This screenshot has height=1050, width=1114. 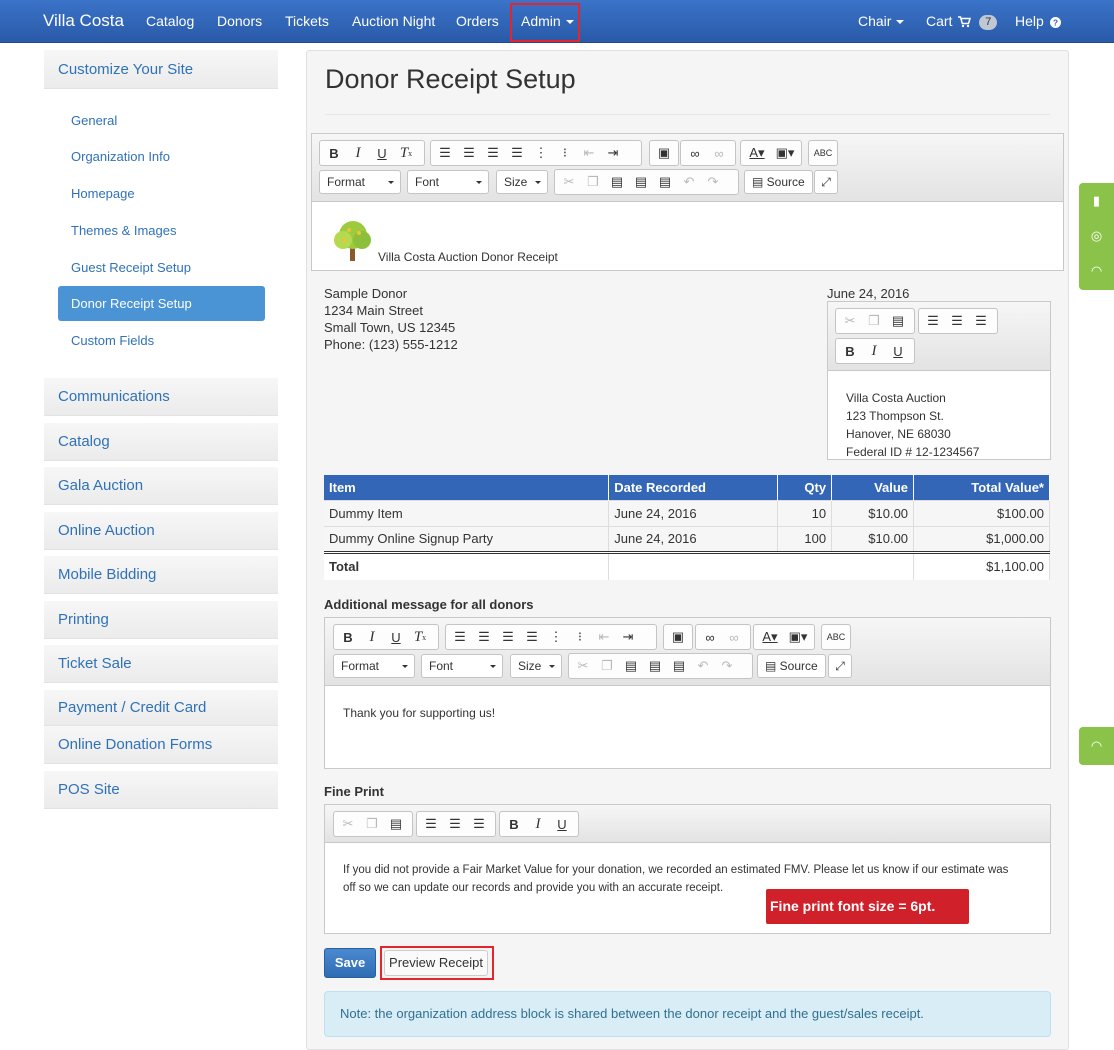 I want to click on spellcheck-icon: ABC, so click(x=836, y=637).